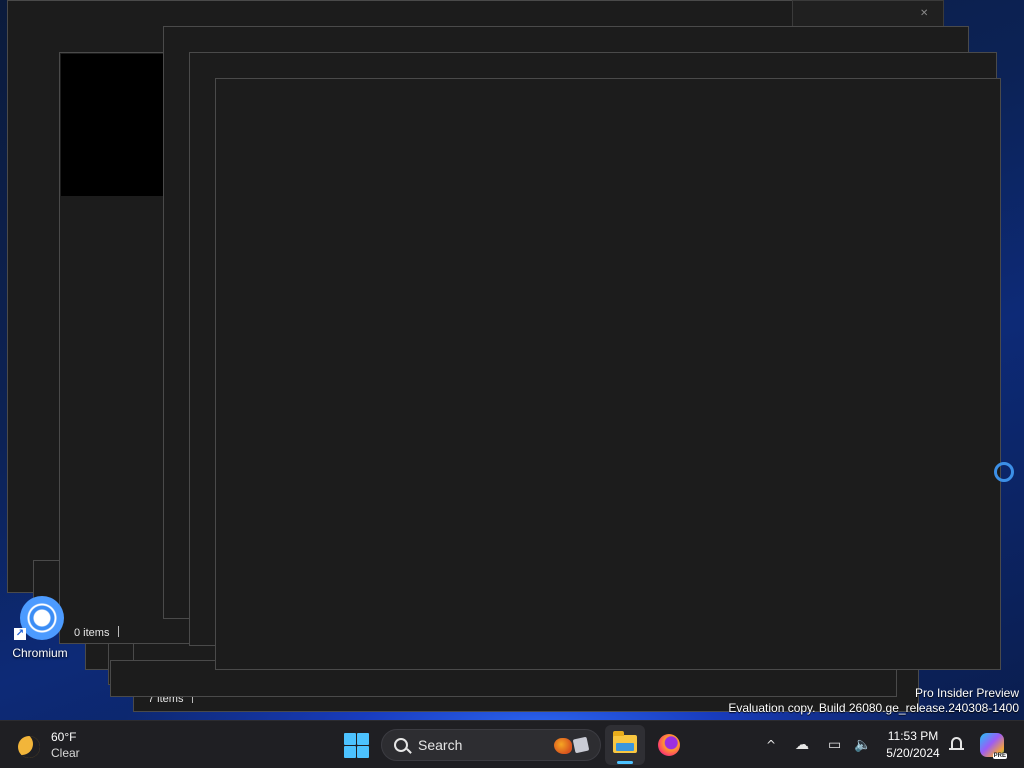 The width and height of the screenshot is (1024, 768). I want to click on search-icon, so click(401, 745).